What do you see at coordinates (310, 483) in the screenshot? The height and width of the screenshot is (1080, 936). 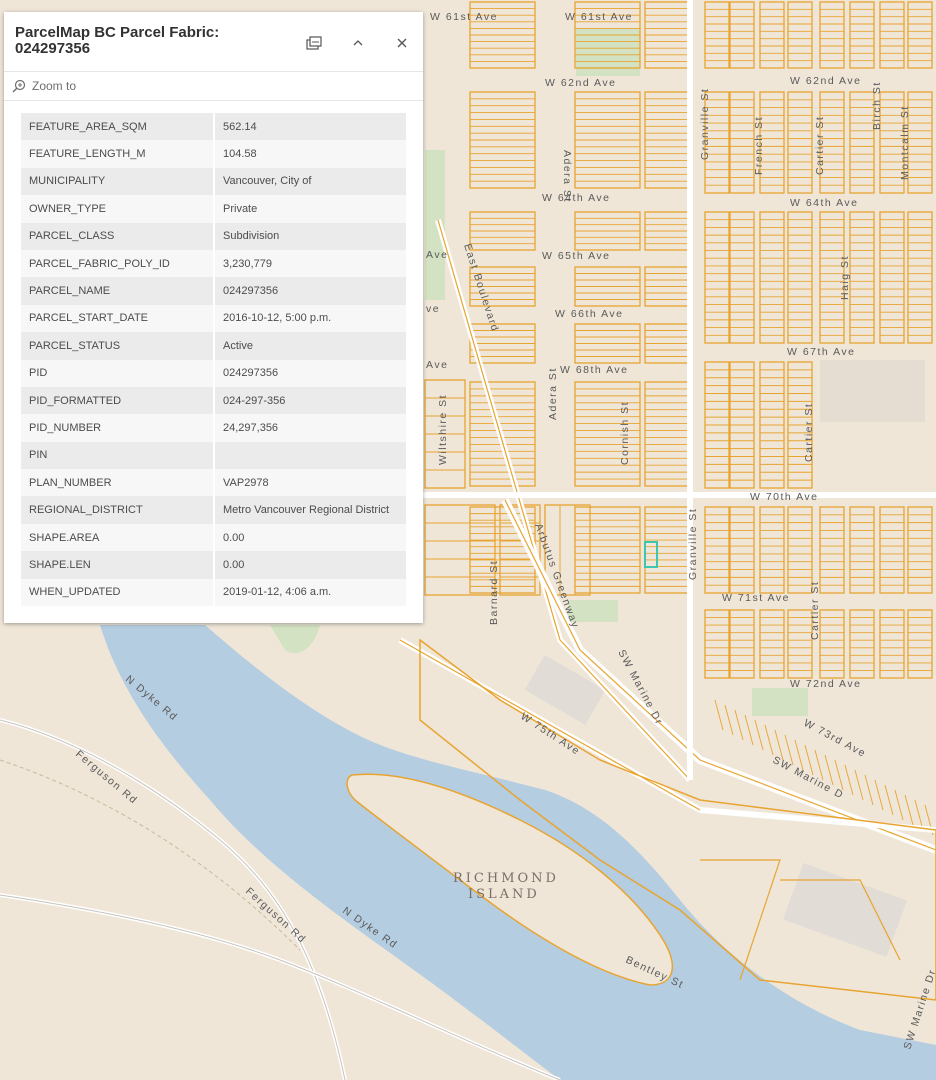 I see `attribute-value: VAP2978` at bounding box center [310, 483].